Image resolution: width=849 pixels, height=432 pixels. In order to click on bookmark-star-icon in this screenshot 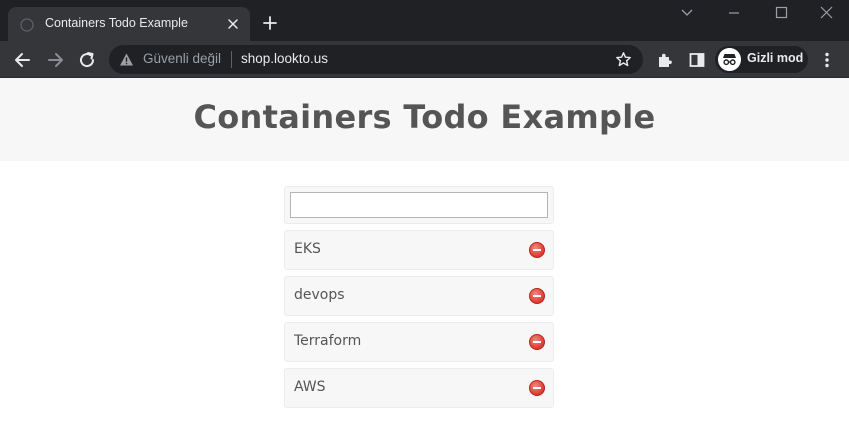, I will do `click(623, 59)`.